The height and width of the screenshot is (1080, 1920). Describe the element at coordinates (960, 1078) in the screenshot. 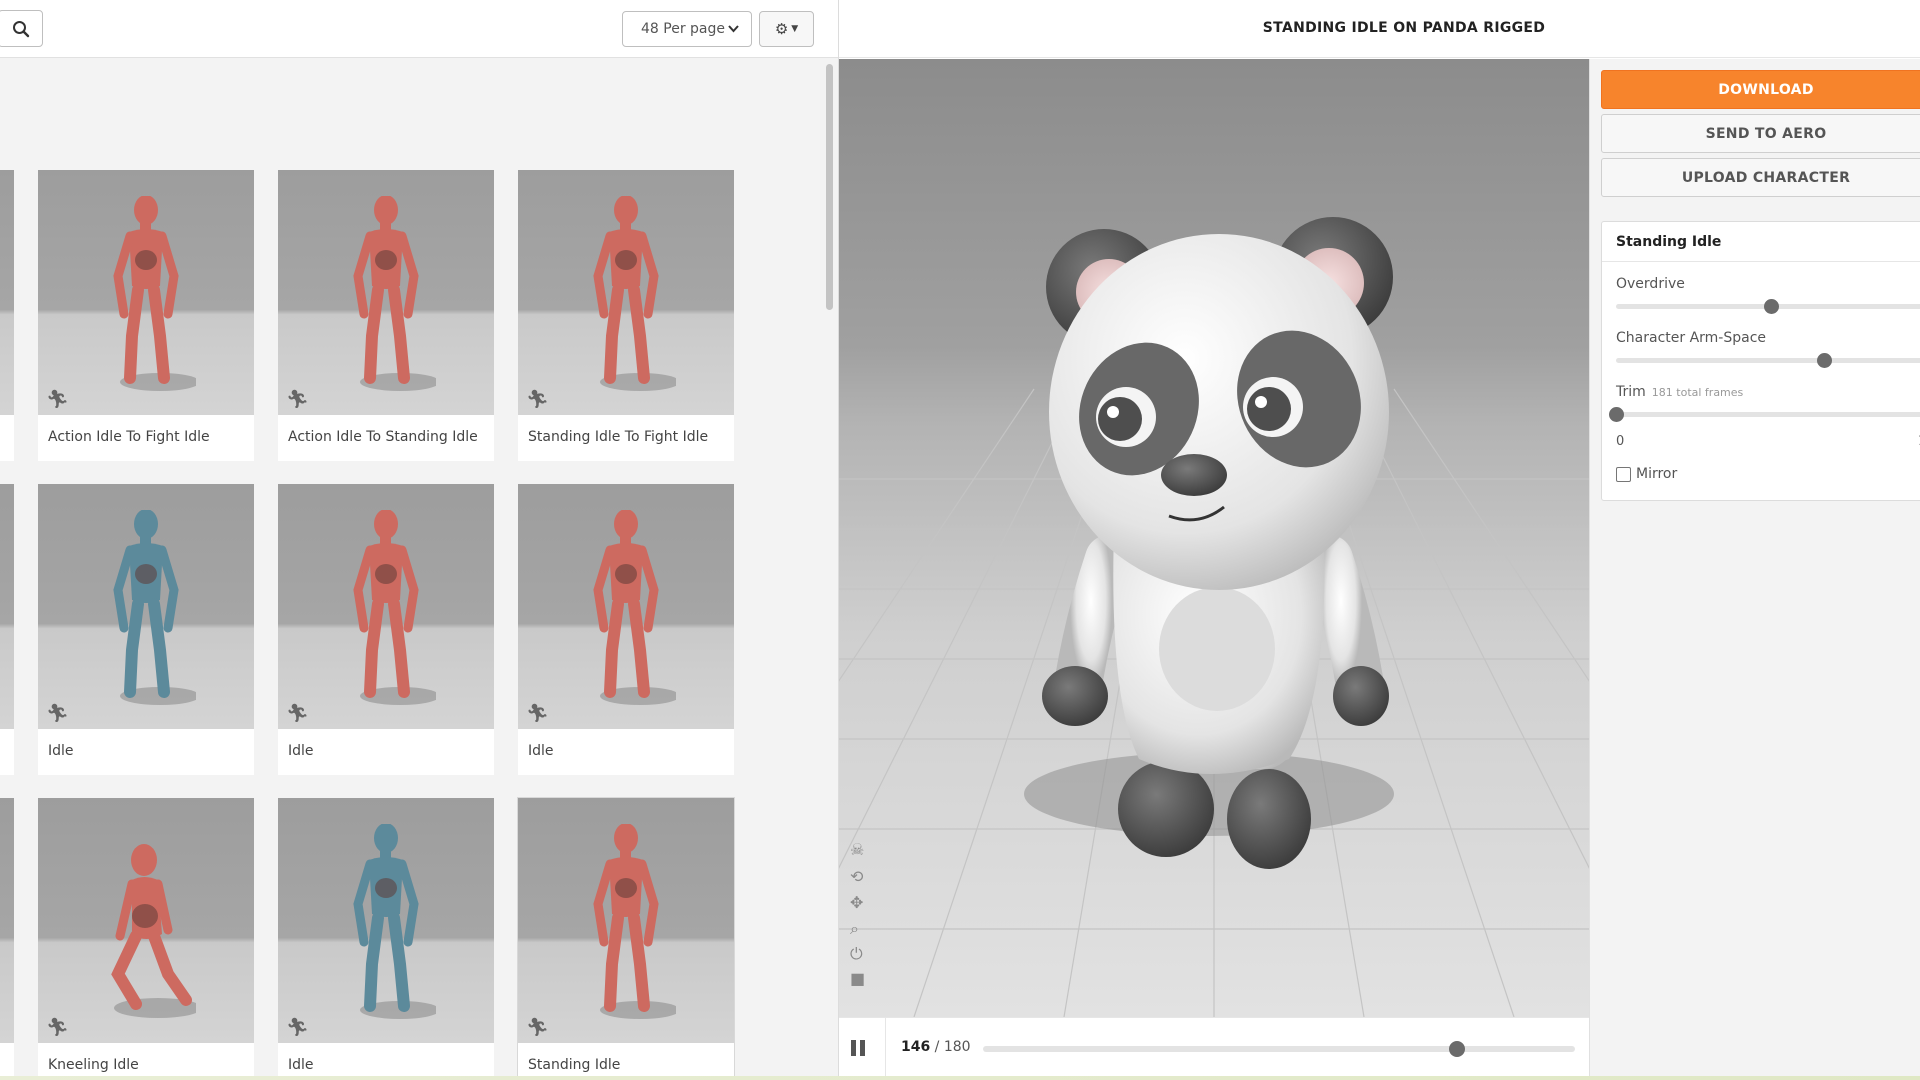

I see `bottom-accent-line` at that location.